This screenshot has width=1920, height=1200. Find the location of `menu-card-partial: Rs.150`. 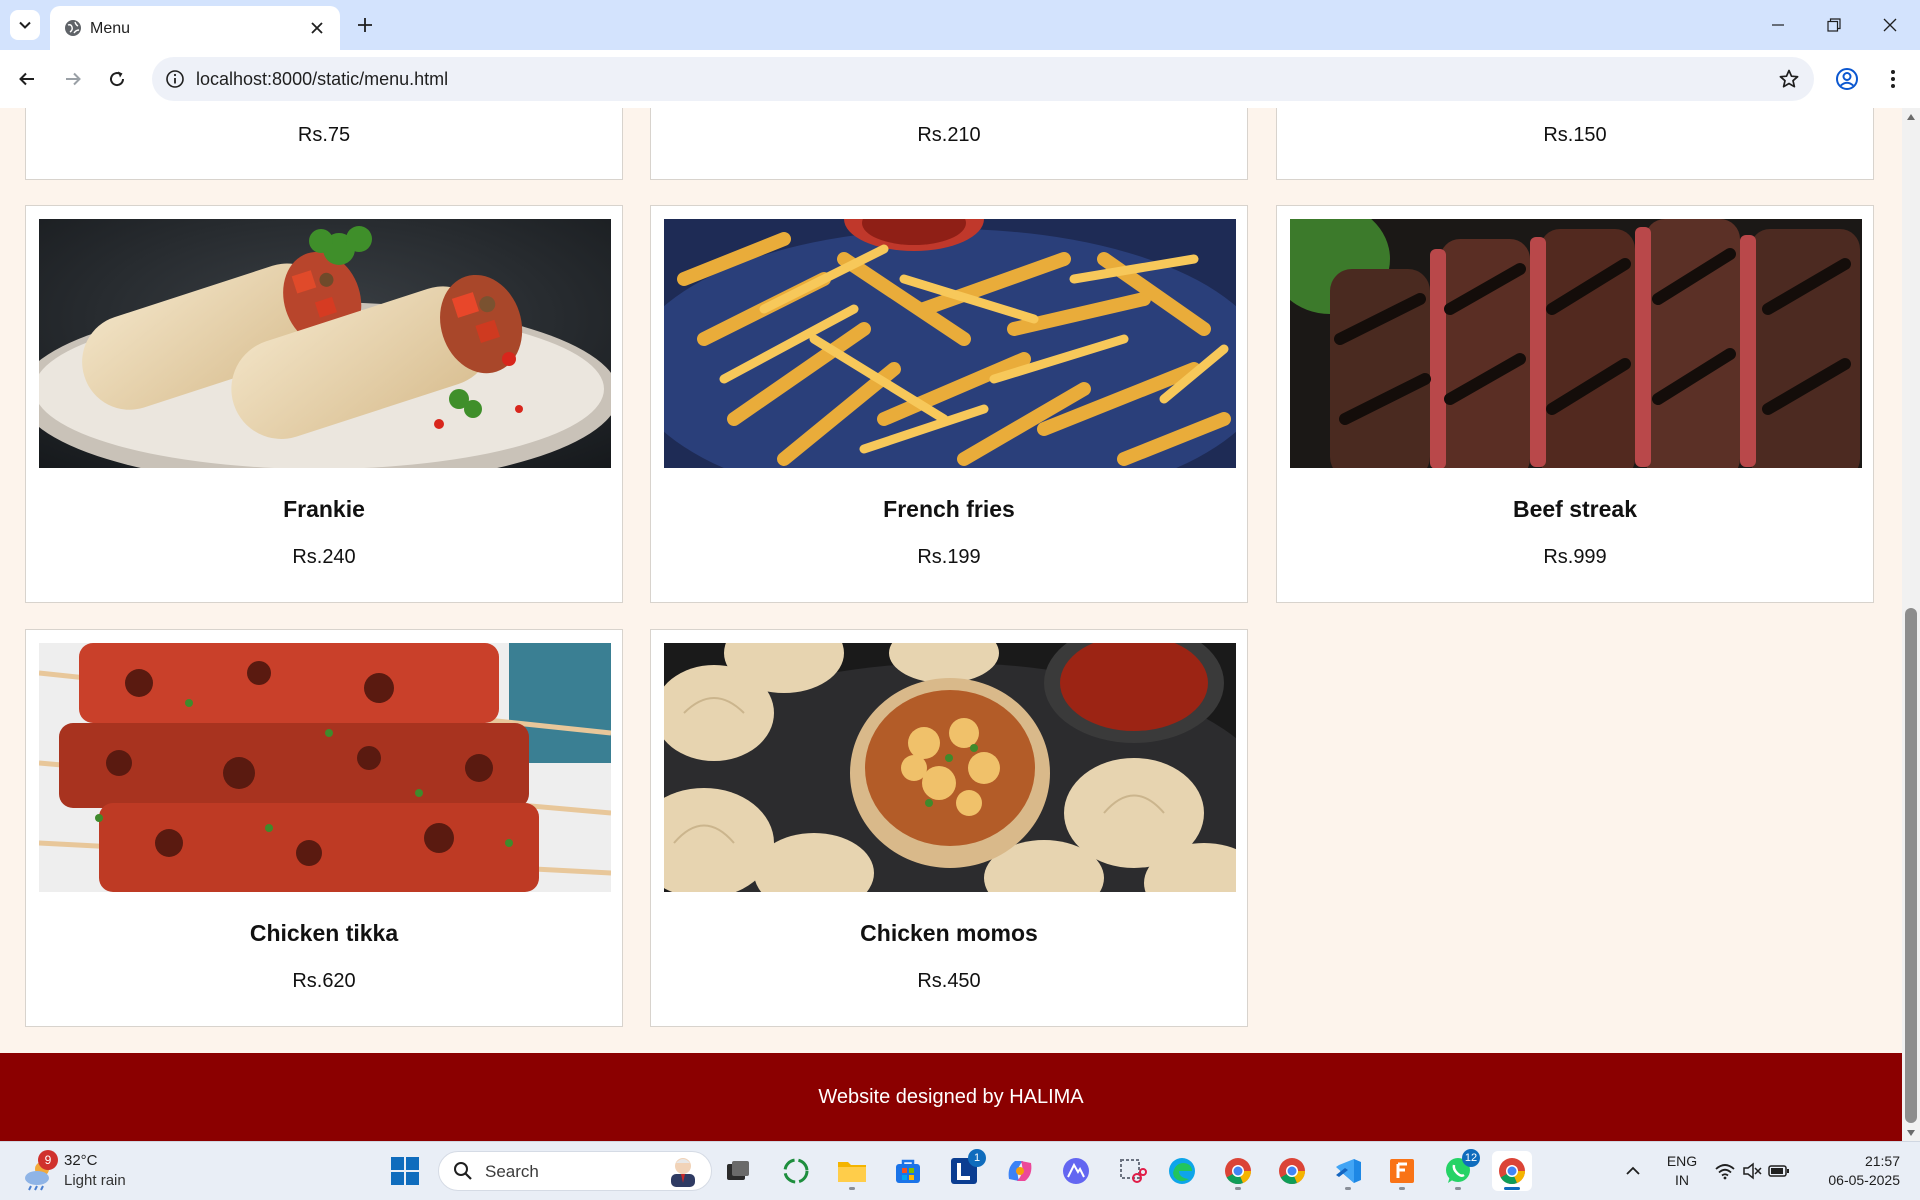

menu-card-partial: Rs.150 is located at coordinates (1575, 144).